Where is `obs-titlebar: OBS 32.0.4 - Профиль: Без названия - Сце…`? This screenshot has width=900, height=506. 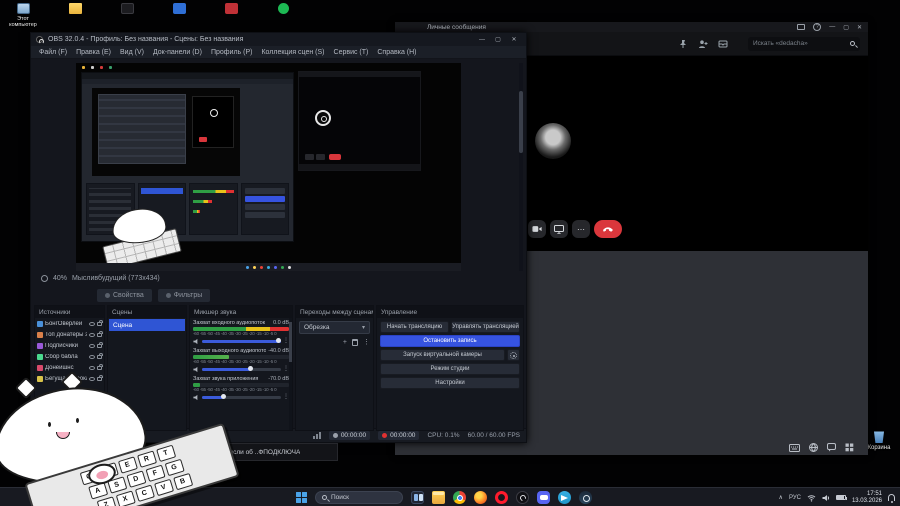 obs-titlebar: OBS 32.0.4 - Профиль: Без названия - Сце… is located at coordinates (278, 39).